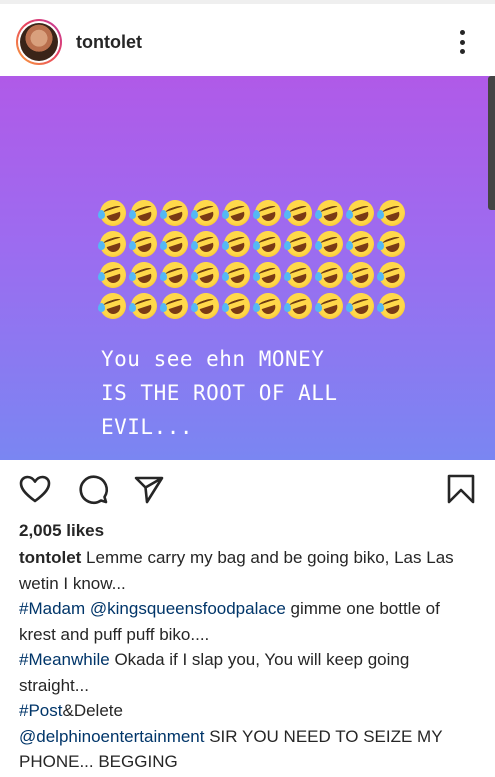 Image resolution: width=495 pixels, height=777 pixels. What do you see at coordinates (109, 42) in the screenshot?
I see `post-username: tontolet` at bounding box center [109, 42].